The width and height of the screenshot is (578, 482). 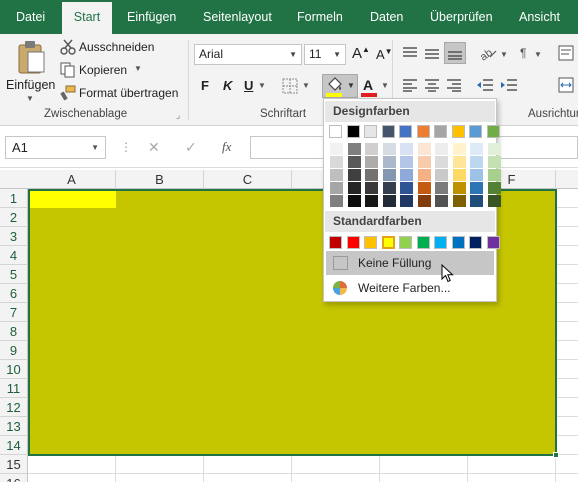 What do you see at coordinates (14, 388) in the screenshot?
I see `row-header: 11` at bounding box center [14, 388].